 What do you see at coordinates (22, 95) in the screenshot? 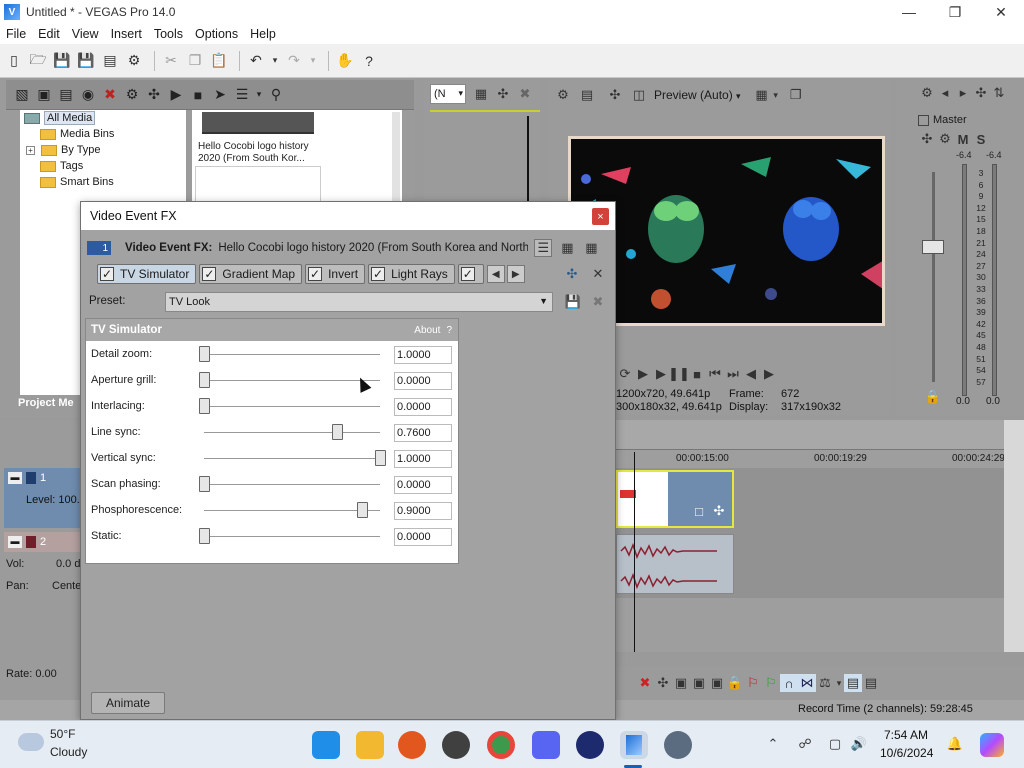
I see `import-media-icon: ▧` at bounding box center [22, 95].